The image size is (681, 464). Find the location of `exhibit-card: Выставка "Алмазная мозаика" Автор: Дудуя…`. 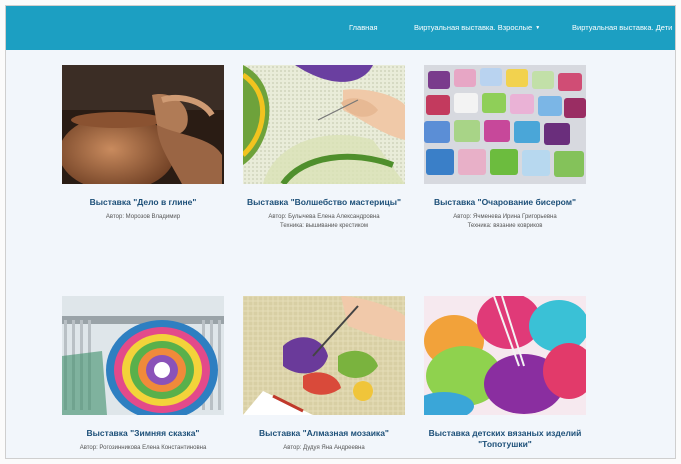

exhibit-card: Выставка "Алмазная мозаика" Автор: Дудуя… is located at coordinates (324, 374).